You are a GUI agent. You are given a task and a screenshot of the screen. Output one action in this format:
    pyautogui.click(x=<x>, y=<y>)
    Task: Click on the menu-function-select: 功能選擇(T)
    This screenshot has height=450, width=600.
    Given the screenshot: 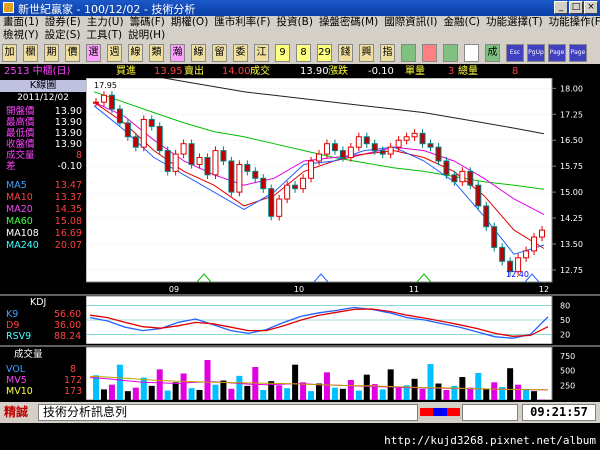 What is the action you would take?
    pyautogui.click(x=514, y=22)
    